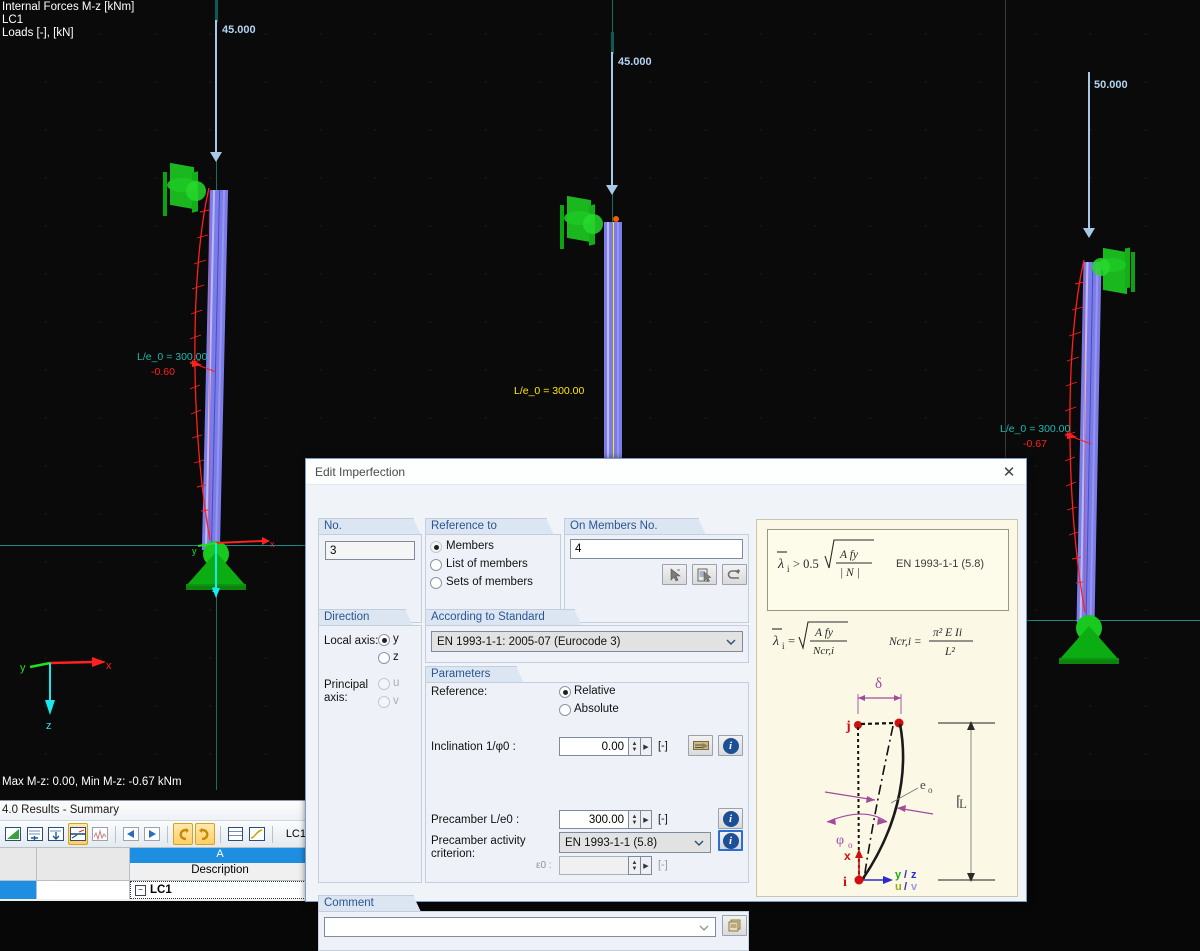 The height and width of the screenshot is (951, 1200). I want to click on comment-input, so click(520, 927).